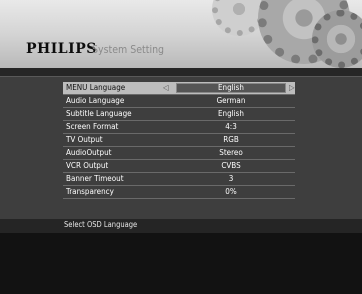  I want to click on menu-row-value: 4:3, so click(231, 126).